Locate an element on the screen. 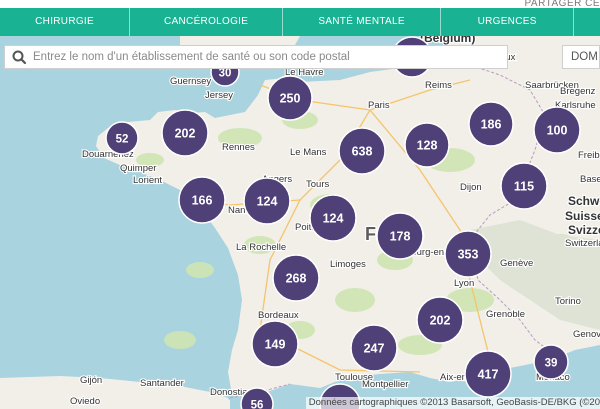 The image size is (600, 409). cluster-marker: 186 is located at coordinates (491, 124).